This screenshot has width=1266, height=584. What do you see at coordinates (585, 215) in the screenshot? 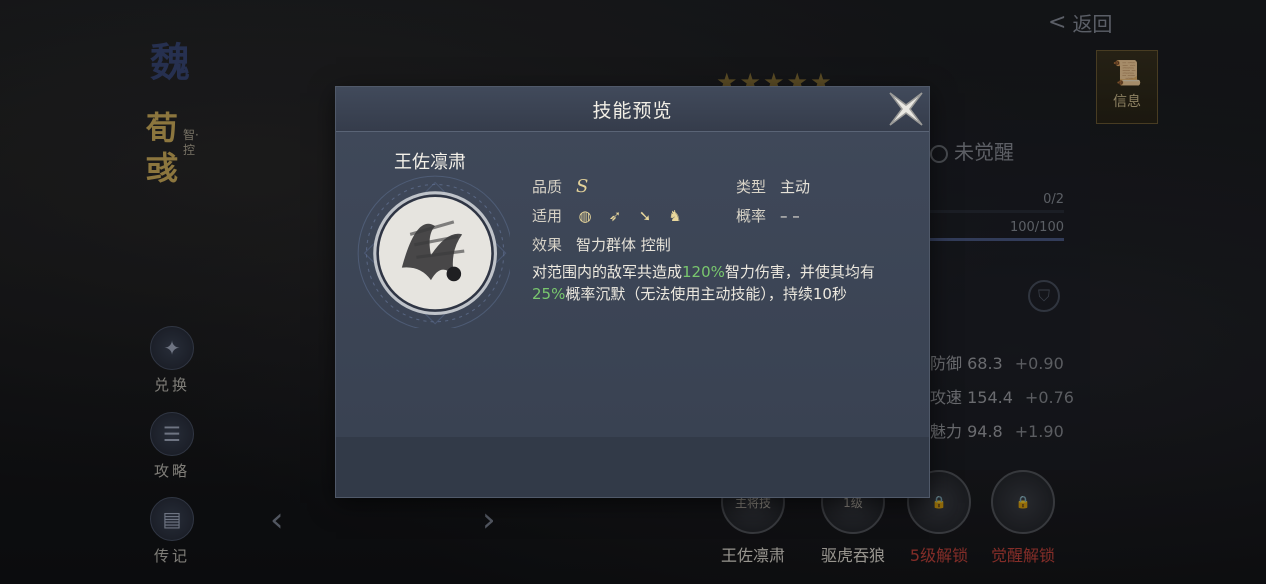
I see `shield-icon: ◍` at bounding box center [585, 215].